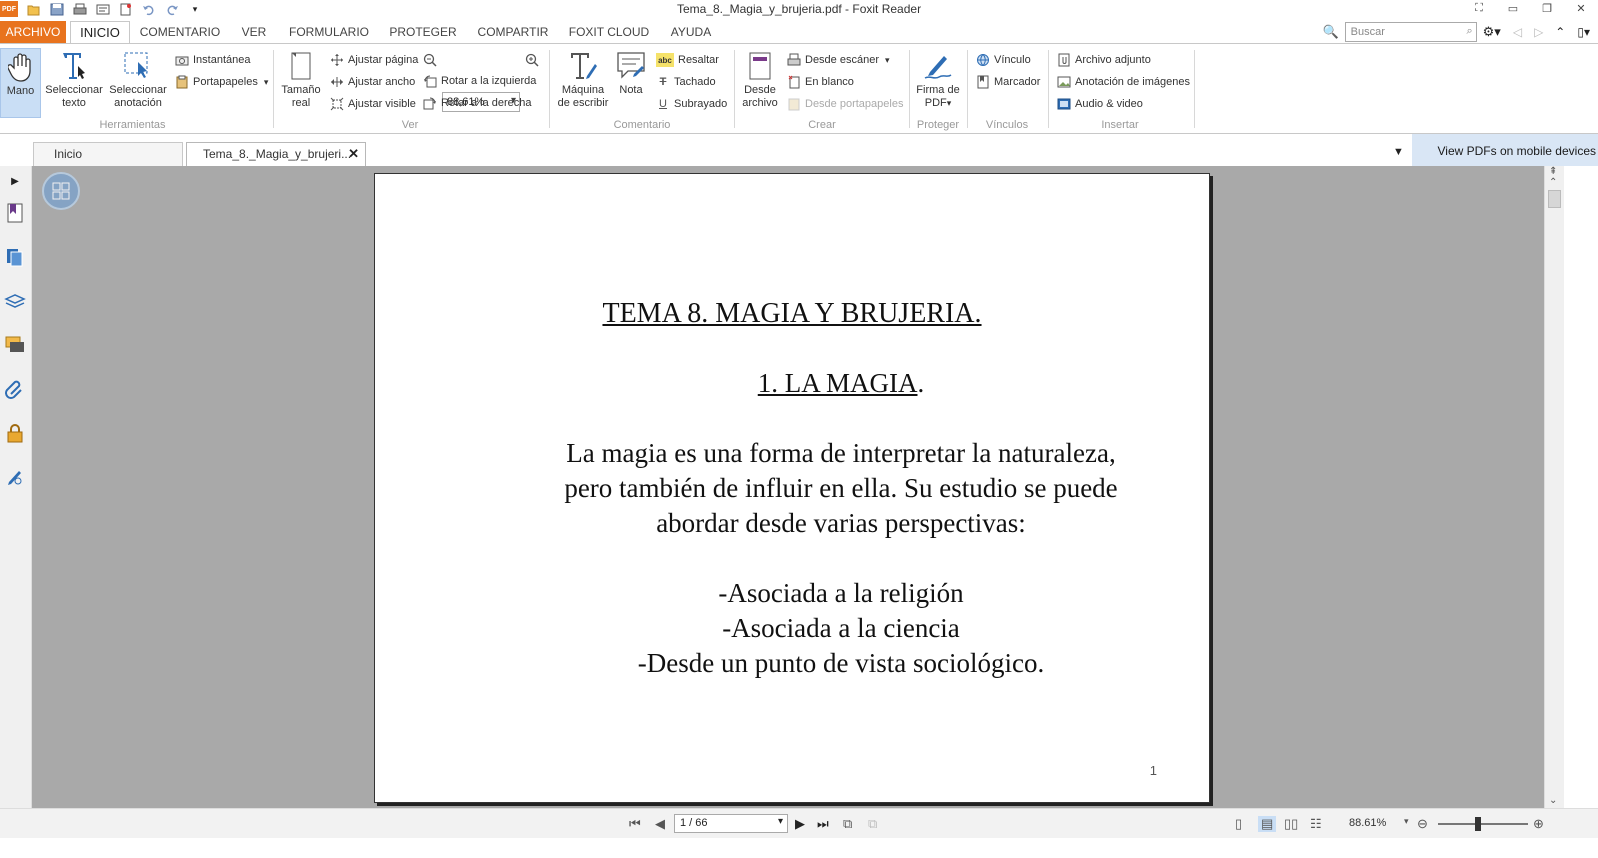 This screenshot has height=858, width=1598. Describe the element at coordinates (374, 60) in the screenshot. I see `fit-page-button: Ajustar página` at that location.